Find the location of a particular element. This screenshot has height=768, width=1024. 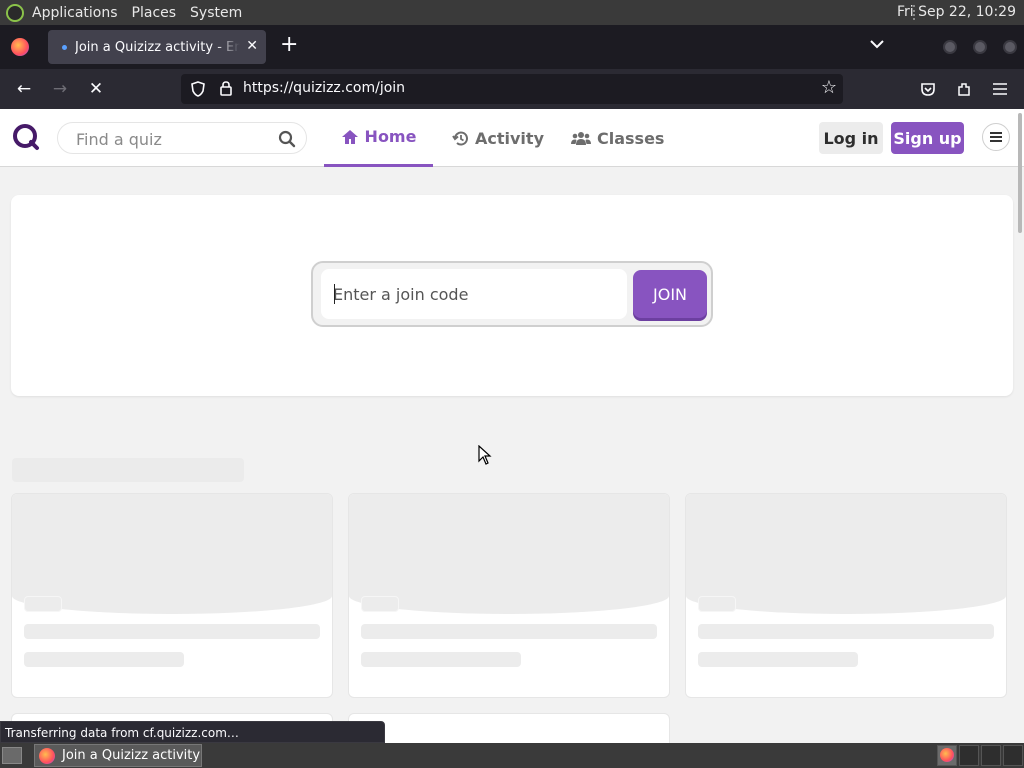

tab-classes: Classes is located at coordinates (617, 138).